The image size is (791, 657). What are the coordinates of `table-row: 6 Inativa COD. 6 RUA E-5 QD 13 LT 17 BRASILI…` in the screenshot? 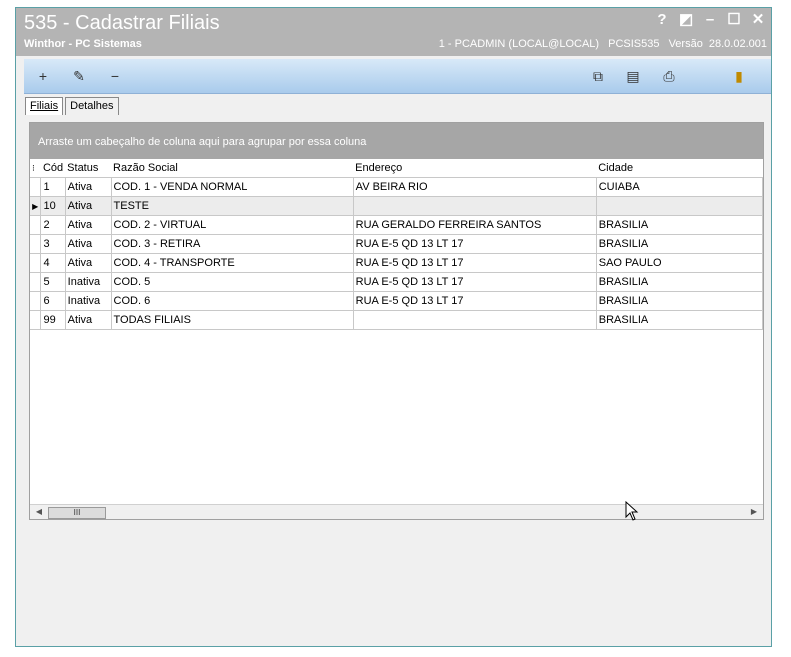 It's located at (397, 301).